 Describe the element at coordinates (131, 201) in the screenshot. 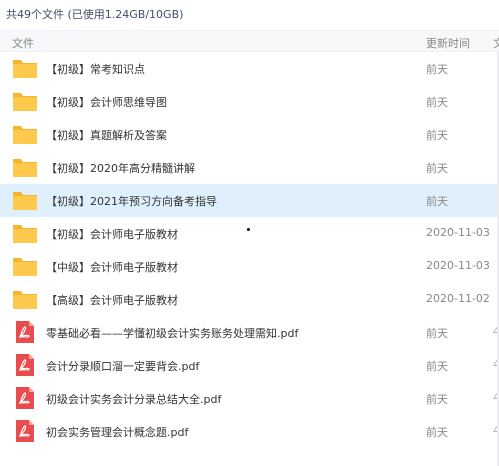

I see `file-name: 【初级】2021年预习方向备考指导` at that location.